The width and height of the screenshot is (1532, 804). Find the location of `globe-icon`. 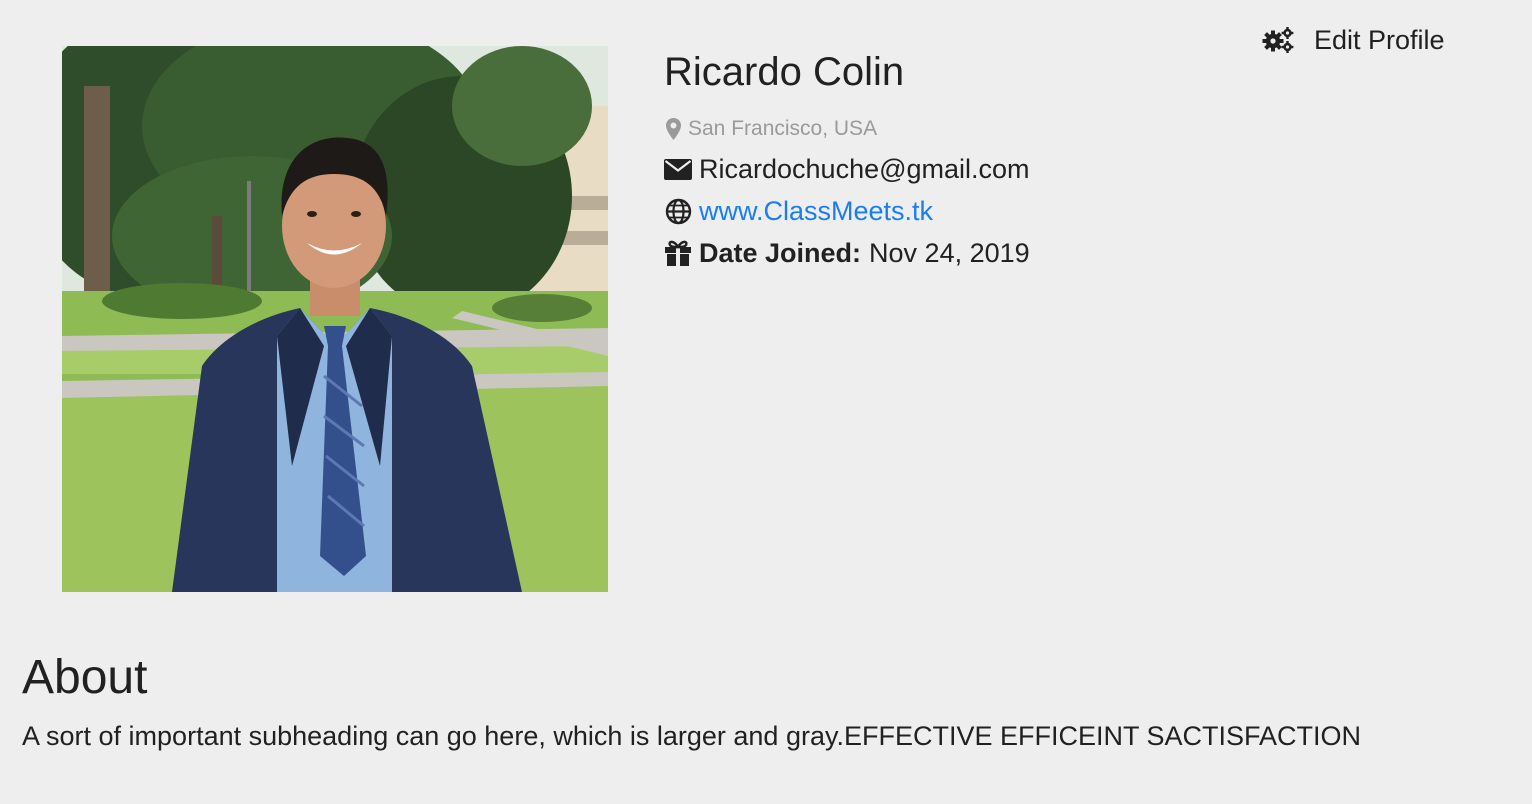

globe-icon is located at coordinates (678, 211).